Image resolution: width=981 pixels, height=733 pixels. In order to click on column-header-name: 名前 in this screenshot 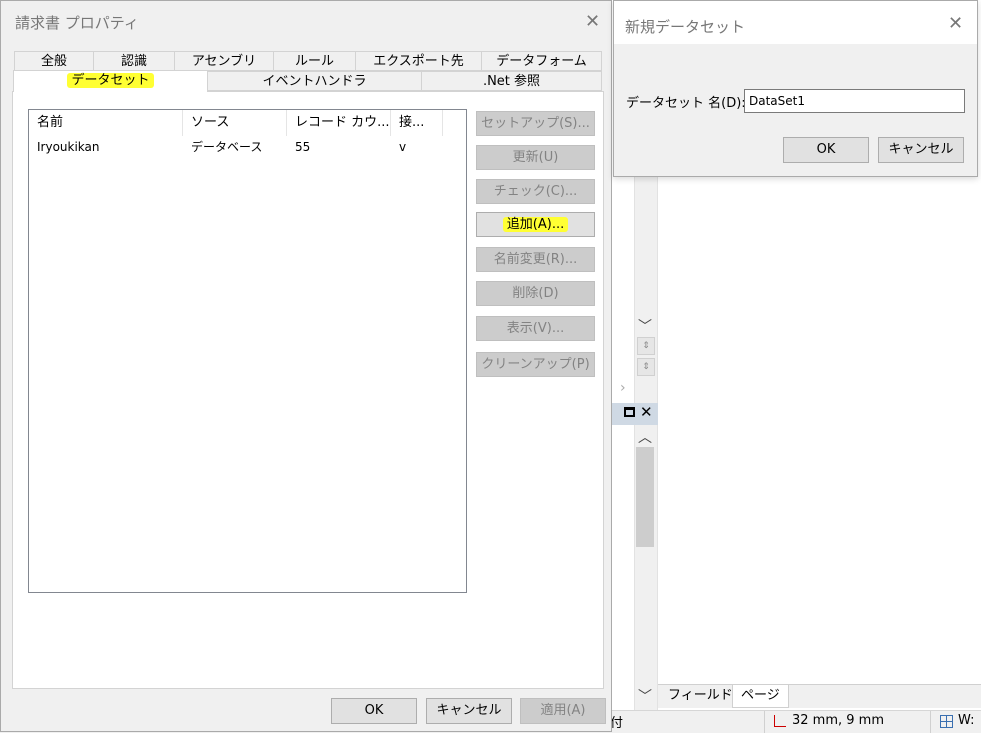, I will do `click(106, 123)`.